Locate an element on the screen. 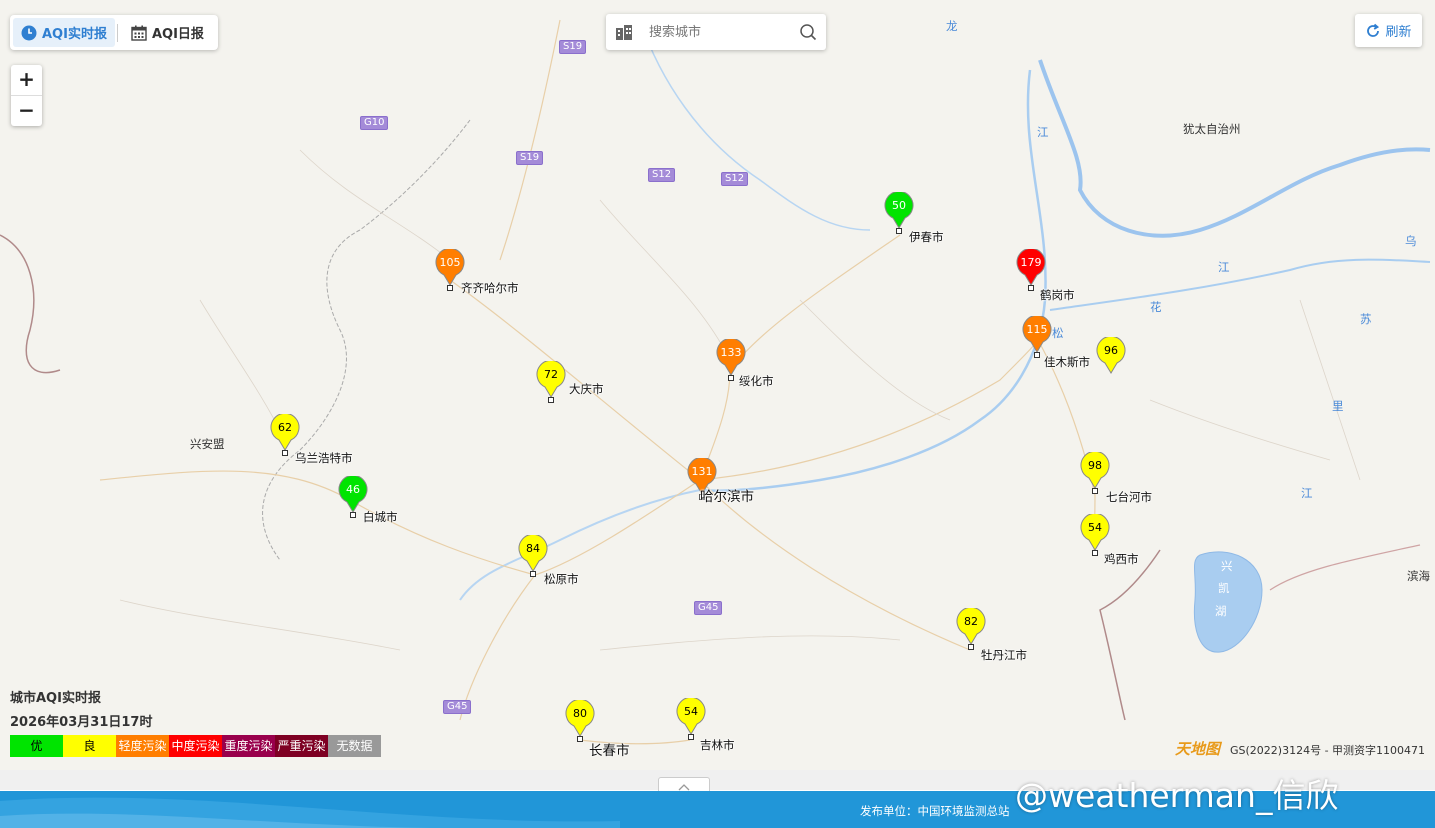 The image size is (1435, 828). aqi-marker: 50 is located at coordinates (899, 210).